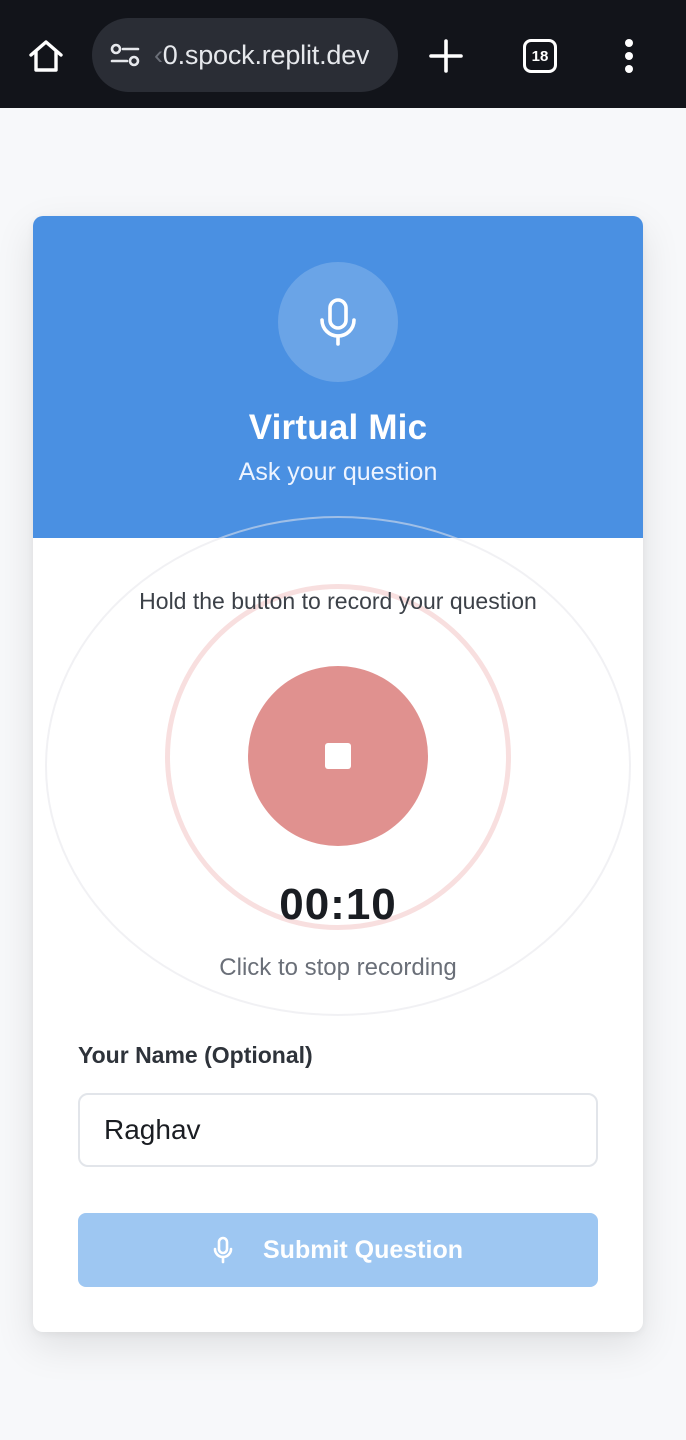 The image size is (686, 1440). I want to click on submit-label: Submit Question, so click(363, 1249).